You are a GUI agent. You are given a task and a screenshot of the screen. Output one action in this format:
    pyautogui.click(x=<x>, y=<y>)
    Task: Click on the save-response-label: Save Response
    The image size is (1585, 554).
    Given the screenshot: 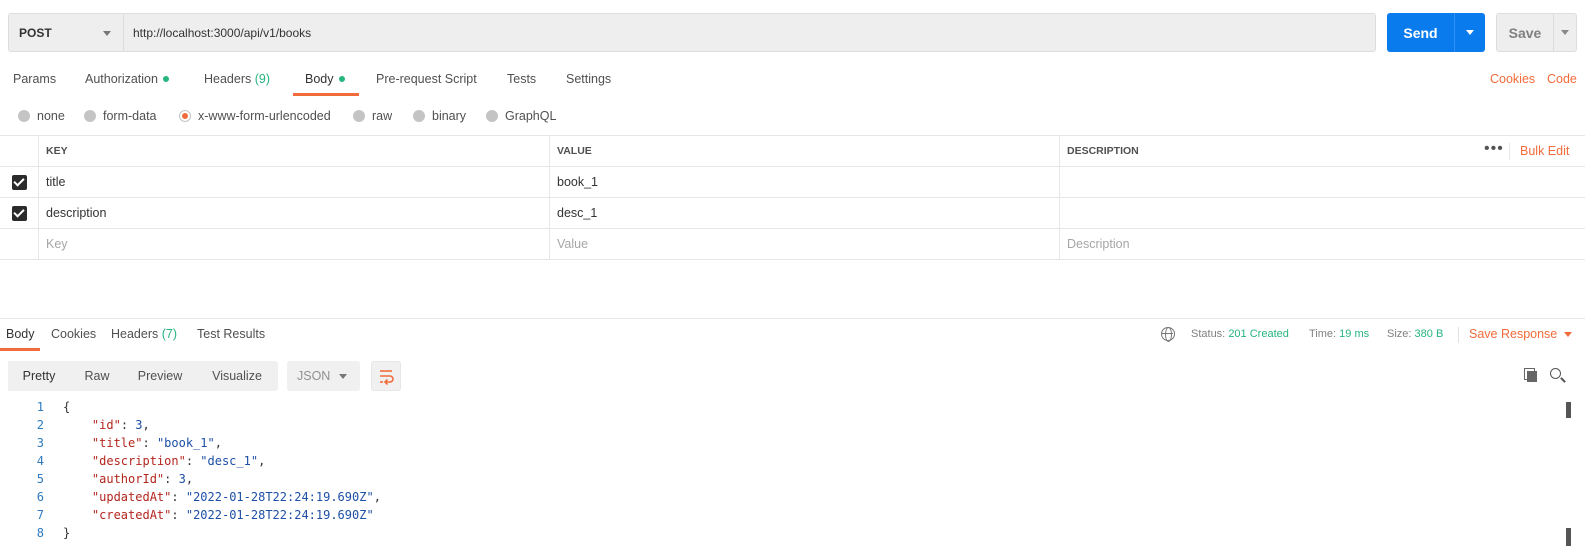 What is the action you would take?
    pyautogui.click(x=1513, y=334)
    